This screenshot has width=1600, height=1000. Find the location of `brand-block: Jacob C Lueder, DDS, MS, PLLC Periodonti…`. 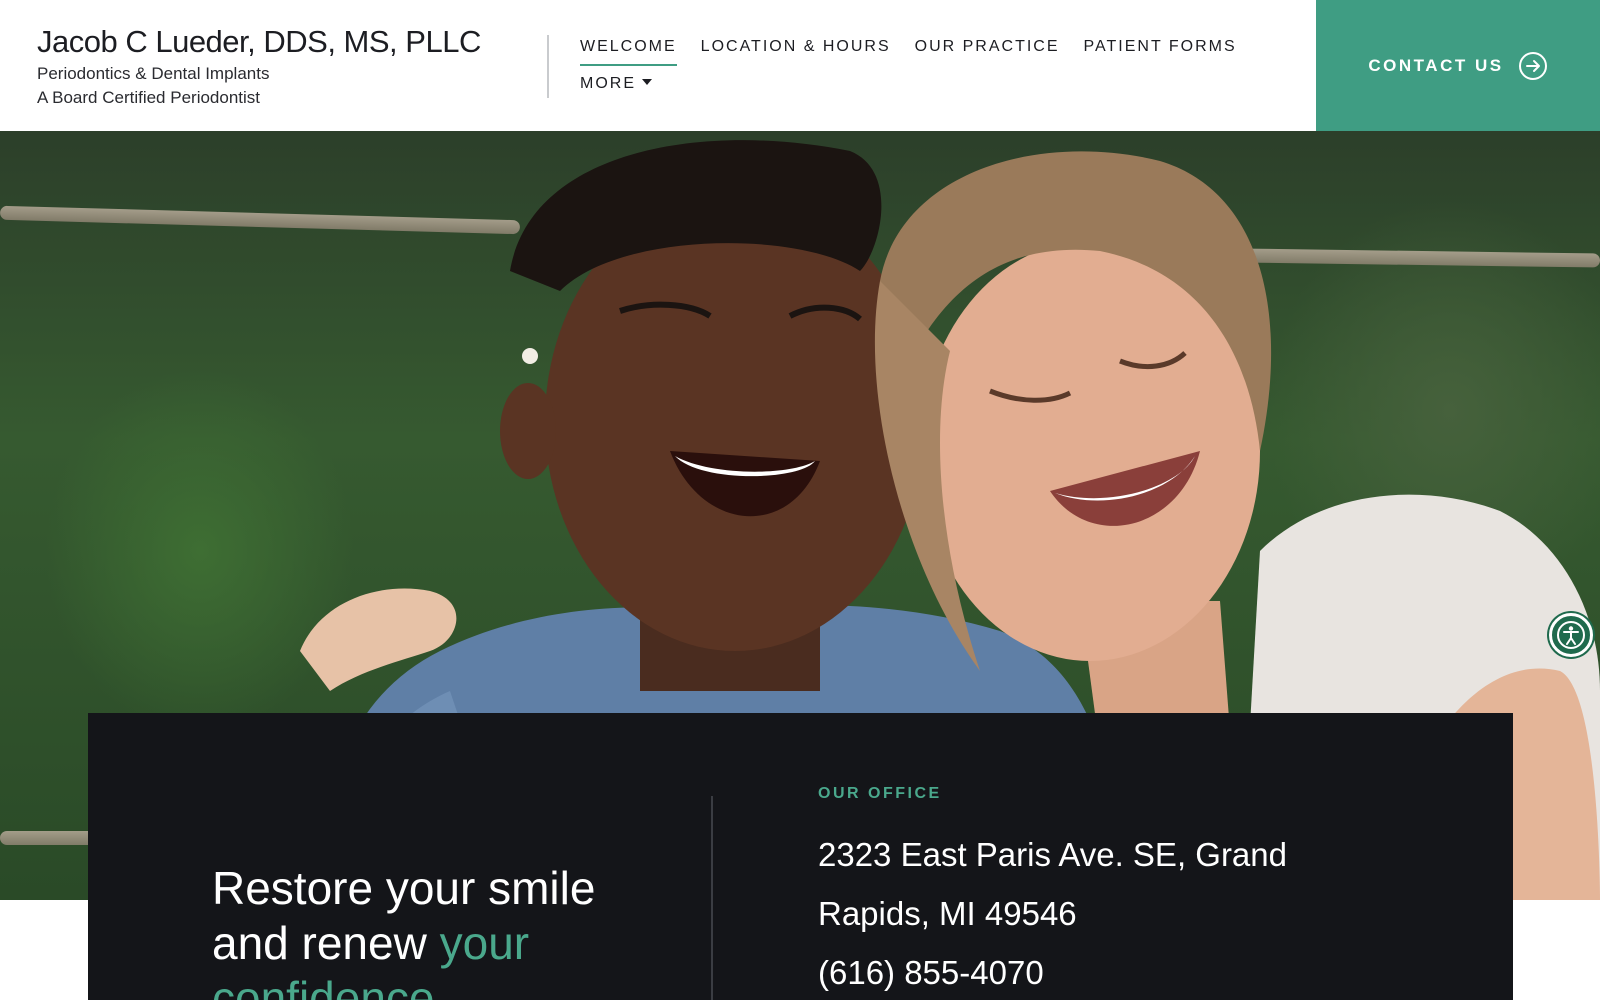

brand-block: Jacob C Lueder, DDS, MS, PLLC Periodonti… is located at coordinates (259, 66).